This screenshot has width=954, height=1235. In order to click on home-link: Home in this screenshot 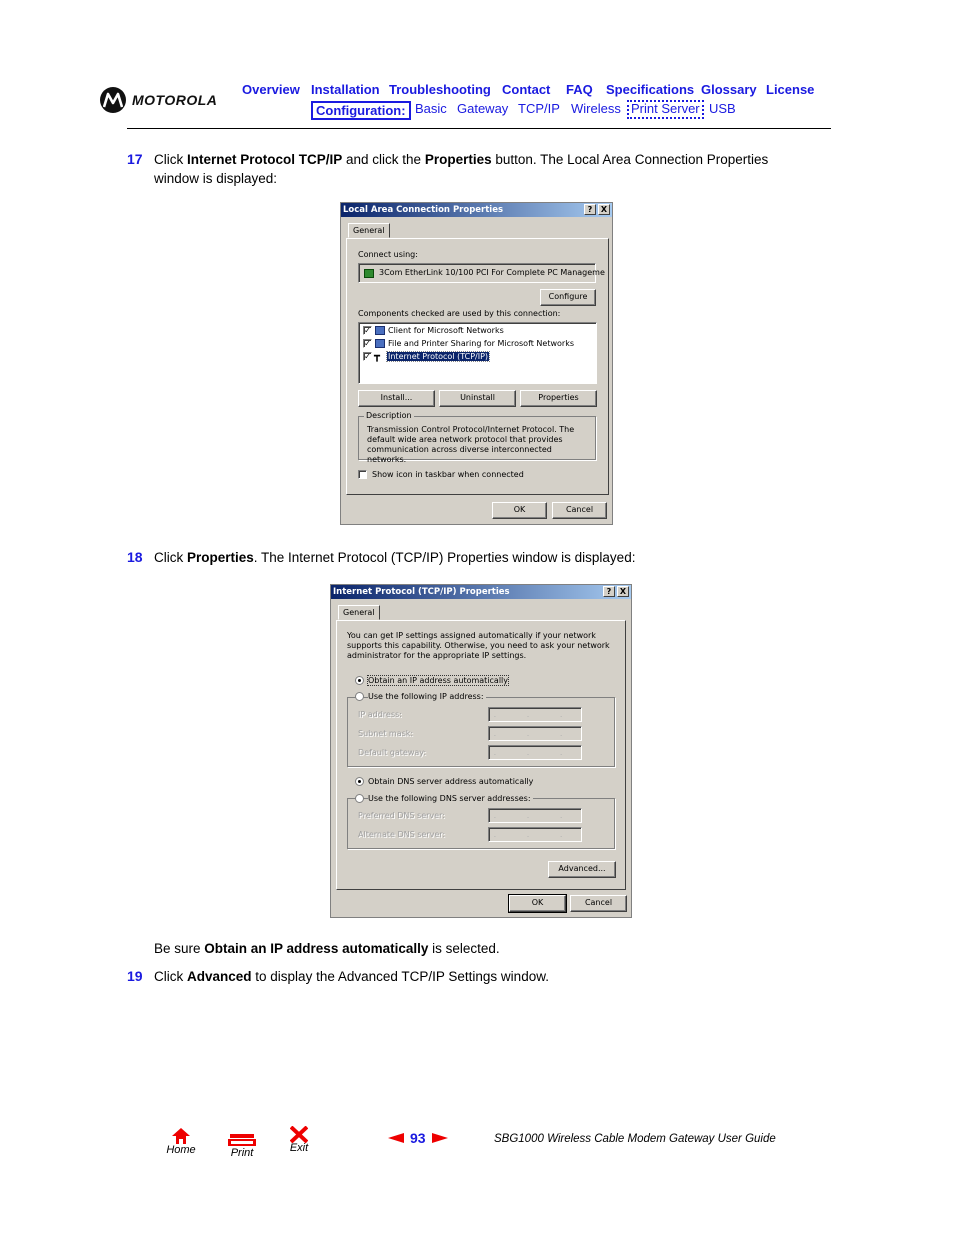, I will do `click(181, 1142)`.